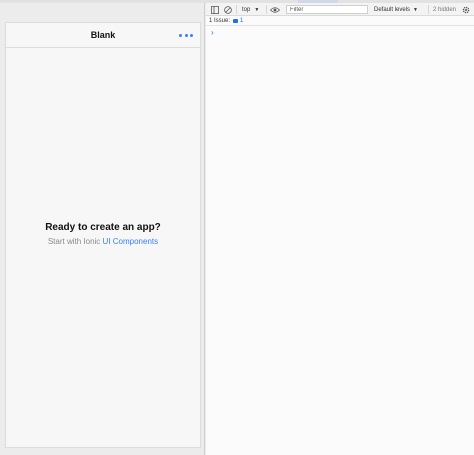  What do you see at coordinates (74, 241) in the screenshot?
I see `subtitle-text: Start with Ionic` at bounding box center [74, 241].